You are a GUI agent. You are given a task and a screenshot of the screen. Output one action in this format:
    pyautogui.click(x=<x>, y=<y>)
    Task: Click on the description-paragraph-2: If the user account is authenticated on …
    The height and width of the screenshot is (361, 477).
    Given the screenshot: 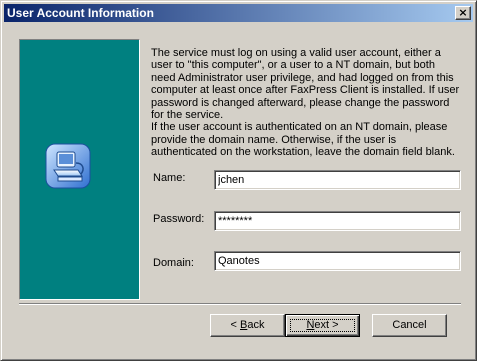 What is the action you would take?
    pyautogui.click(x=303, y=140)
    